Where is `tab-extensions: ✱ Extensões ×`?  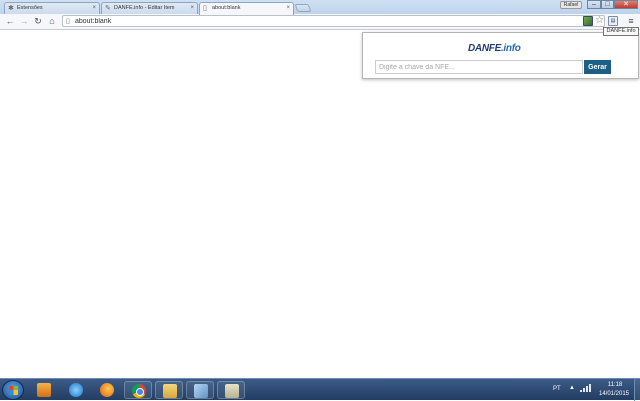 tab-extensions: ✱ Extensões × is located at coordinates (52, 8).